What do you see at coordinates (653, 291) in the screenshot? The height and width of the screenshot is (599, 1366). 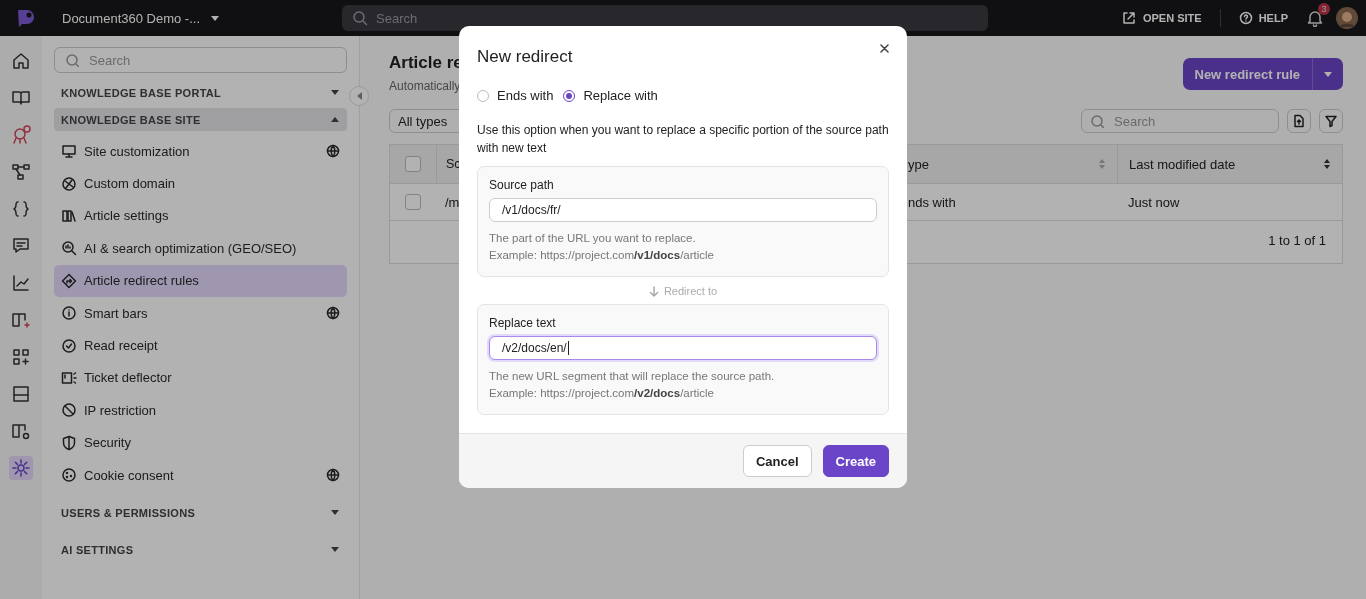 I see `arrow-down-icon` at bounding box center [653, 291].